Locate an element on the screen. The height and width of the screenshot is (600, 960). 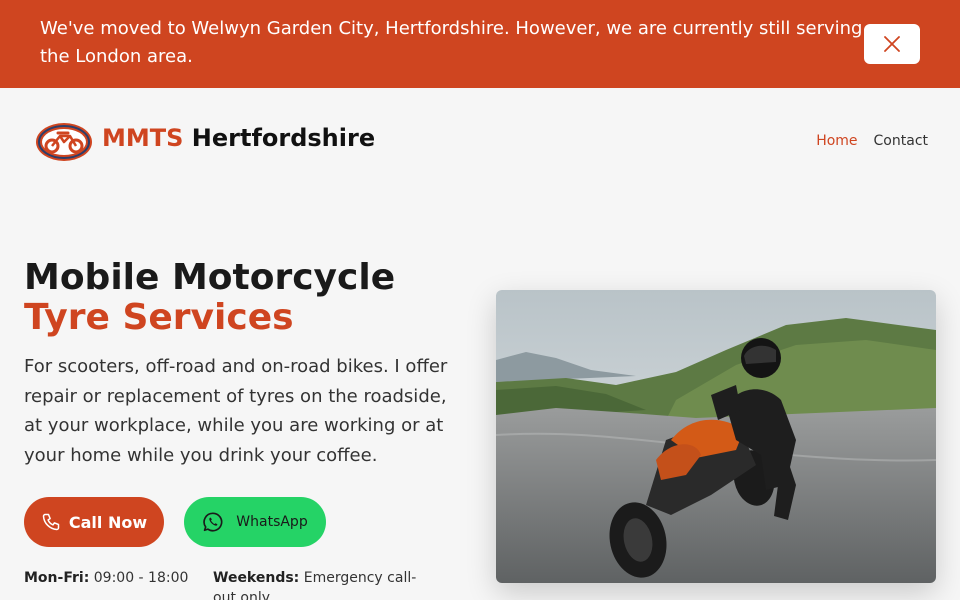
close-icon is located at coordinates (892, 44).